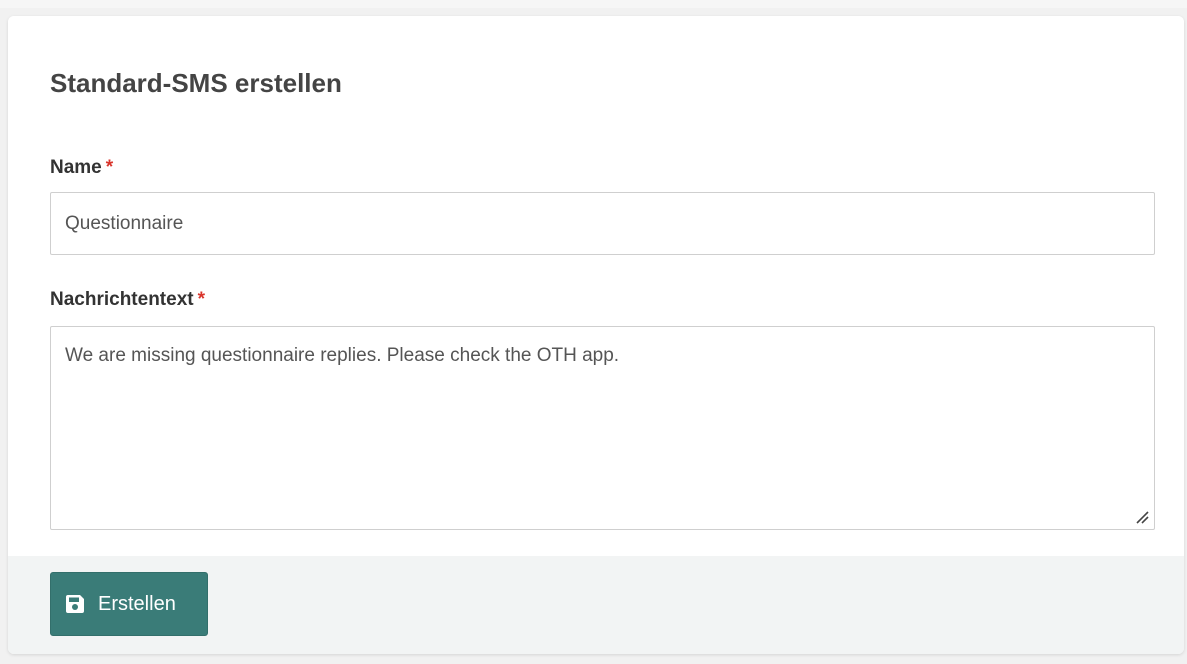 This screenshot has width=1187, height=664. What do you see at coordinates (602, 223) in the screenshot?
I see `name-input` at bounding box center [602, 223].